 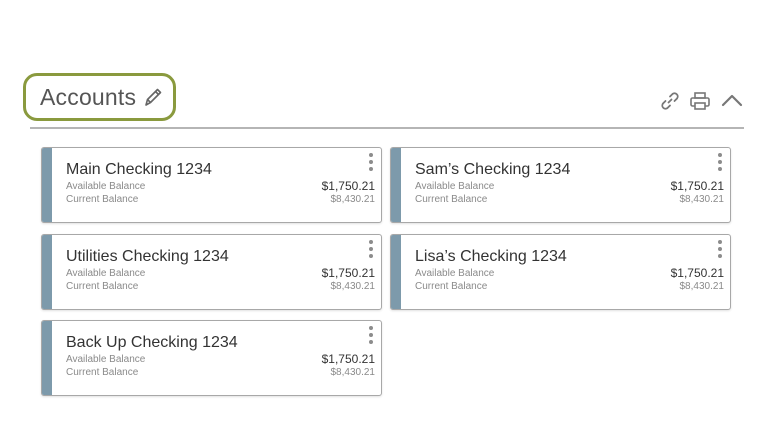 What do you see at coordinates (153, 97) in the screenshot?
I see `pencil-icon` at bounding box center [153, 97].